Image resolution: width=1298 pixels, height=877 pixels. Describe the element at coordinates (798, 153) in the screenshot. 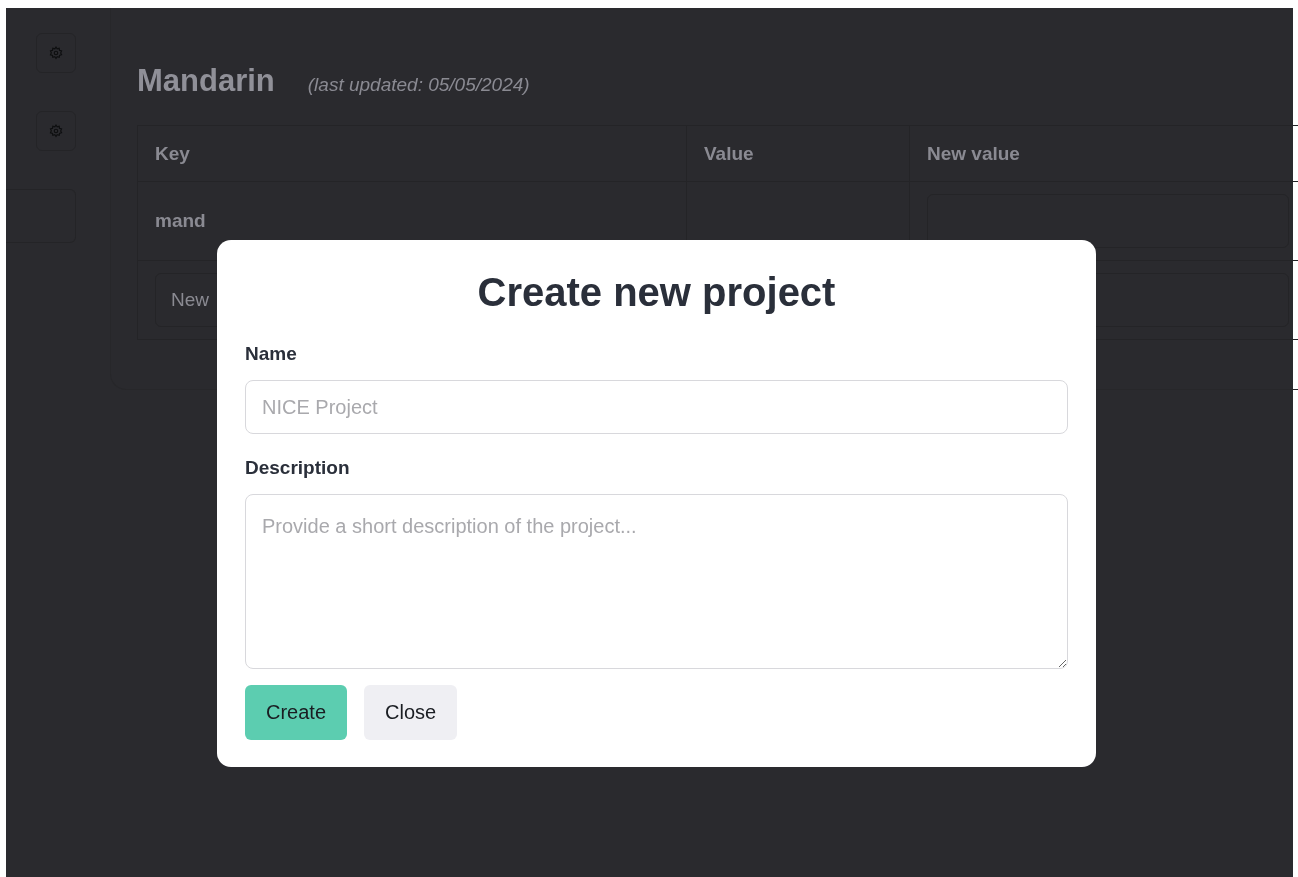

I see `column-header: Value` at that location.